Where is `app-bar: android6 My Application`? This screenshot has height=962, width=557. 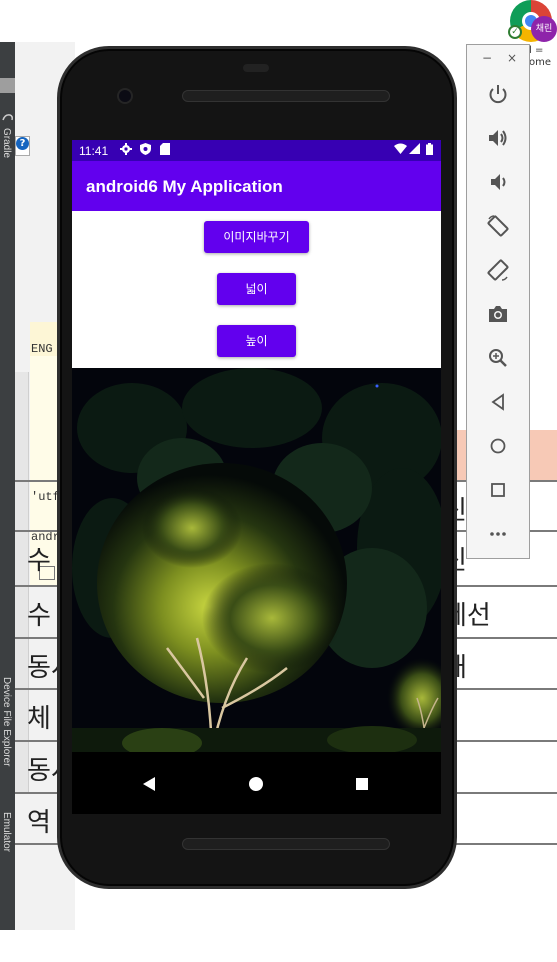
app-bar: android6 My Application is located at coordinates (256, 186).